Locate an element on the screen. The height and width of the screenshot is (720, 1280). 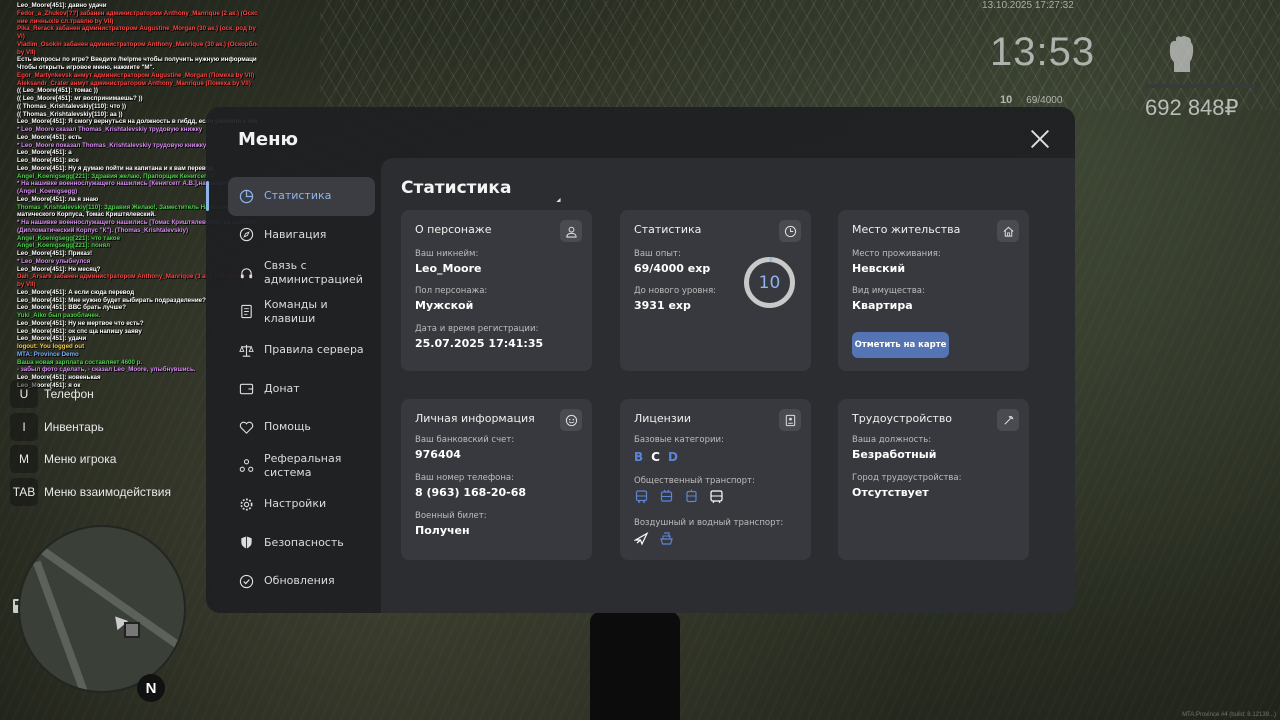
hud-level-number: 10 is located at coordinates (1006, 100).